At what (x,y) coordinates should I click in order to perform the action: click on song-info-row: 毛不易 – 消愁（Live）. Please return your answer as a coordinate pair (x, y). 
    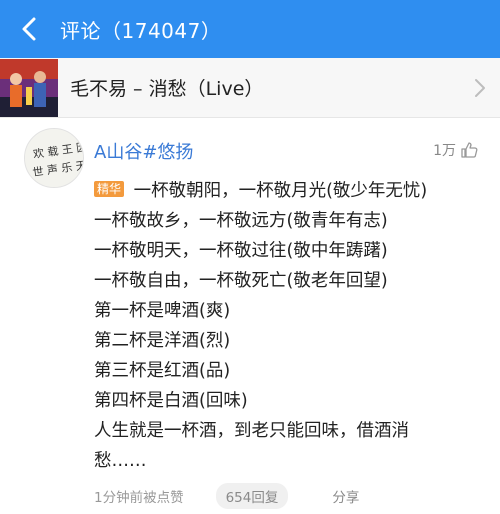
    Looking at the image, I should click on (250, 88).